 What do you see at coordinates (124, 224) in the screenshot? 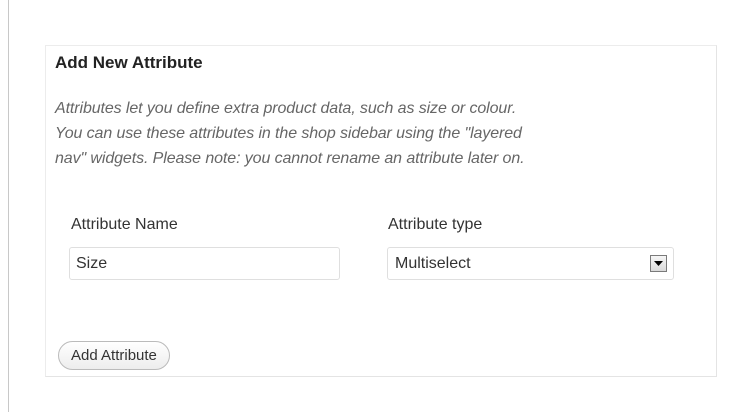
I see `attribute-name-label: Attribute Name` at bounding box center [124, 224].